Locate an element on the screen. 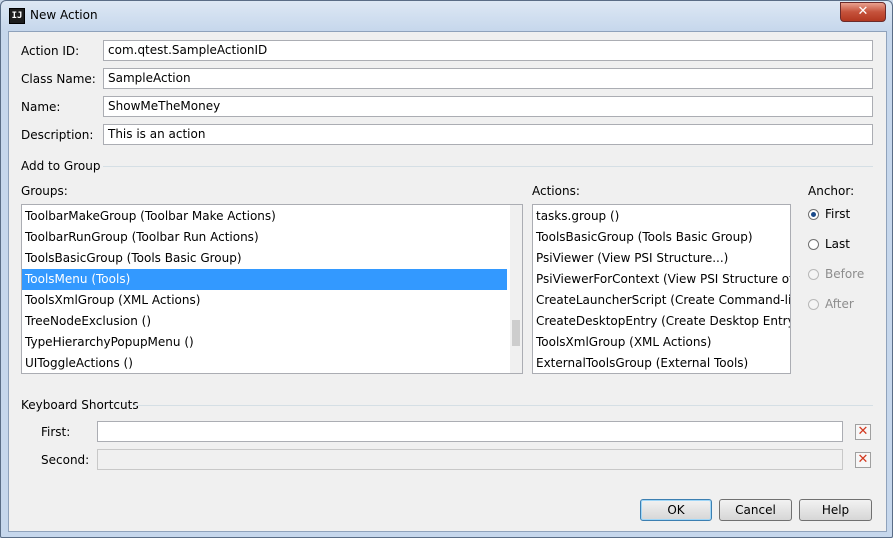 This screenshot has height=538, width=893. cancel-button: Cancel is located at coordinates (755, 510).